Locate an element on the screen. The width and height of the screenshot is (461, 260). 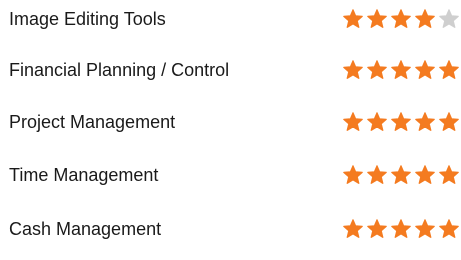
rating-label: Cash Management is located at coordinates (85, 229).